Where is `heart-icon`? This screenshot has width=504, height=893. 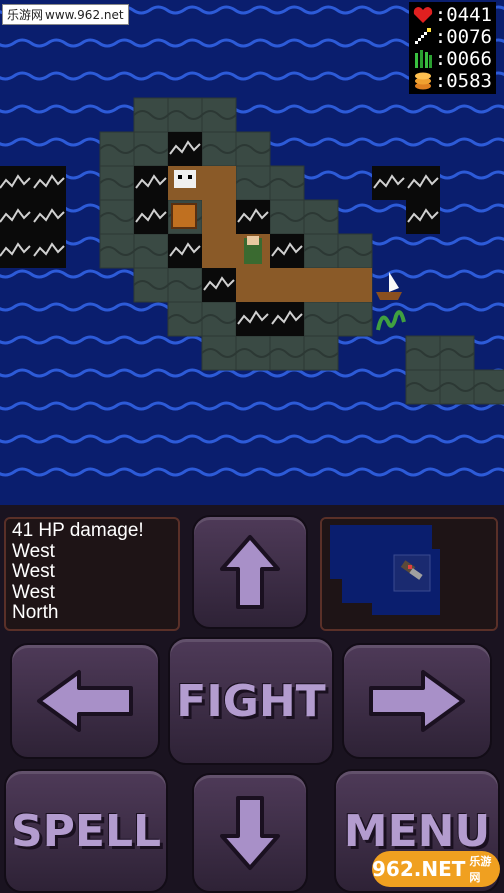 heart-icon is located at coordinates (423, 15).